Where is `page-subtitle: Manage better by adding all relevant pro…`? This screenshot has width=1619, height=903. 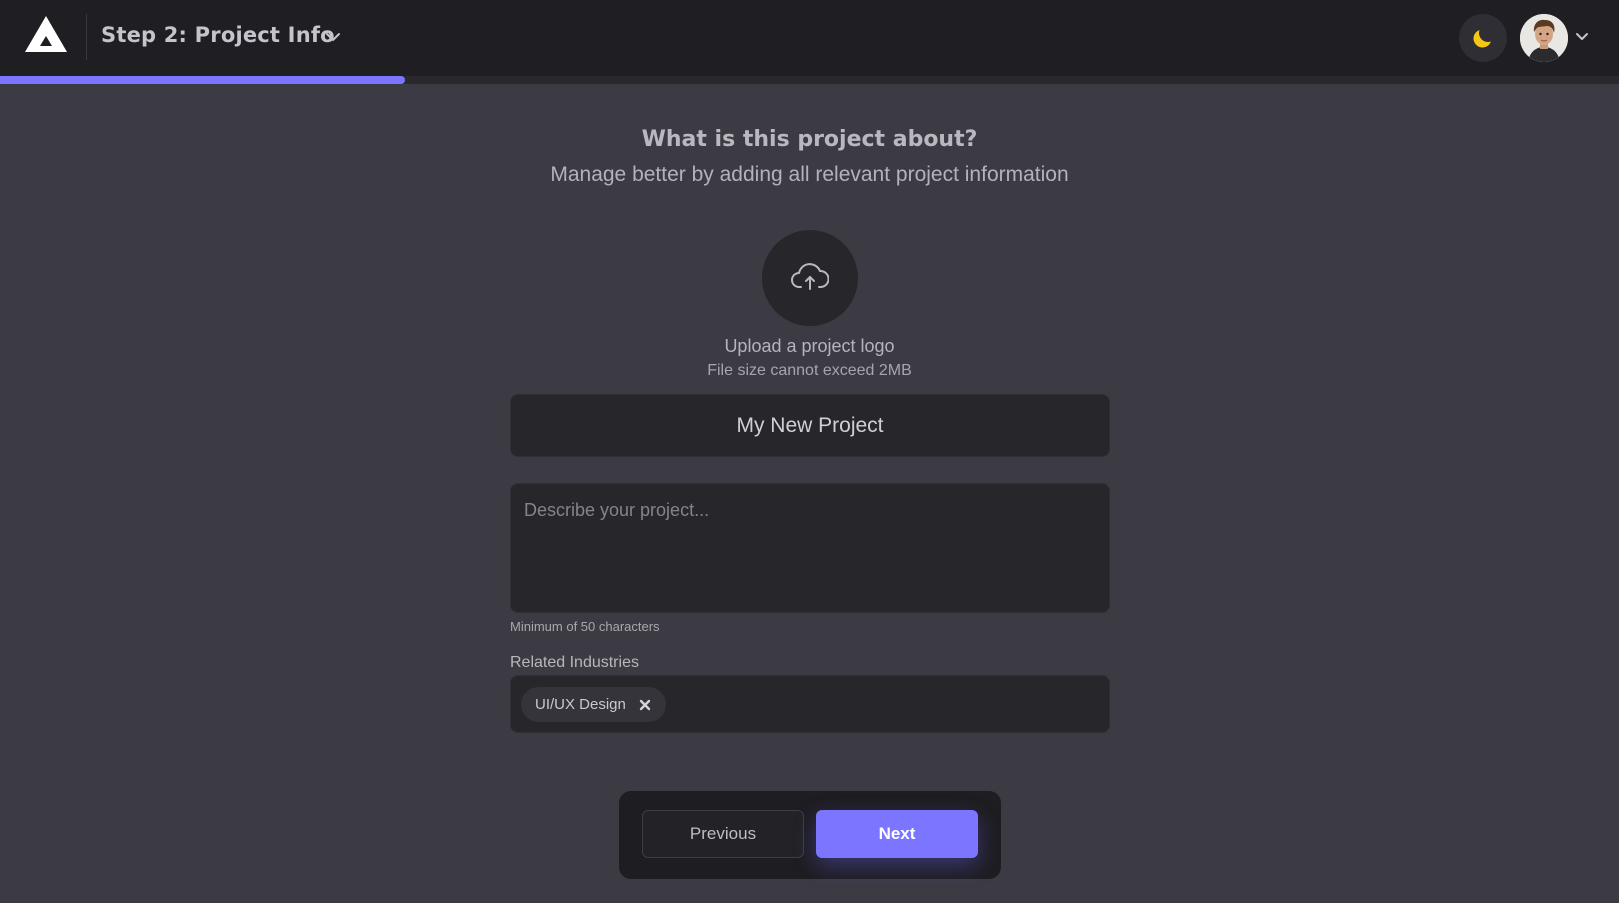 page-subtitle: Manage better by adding all relevant pro… is located at coordinates (809, 174).